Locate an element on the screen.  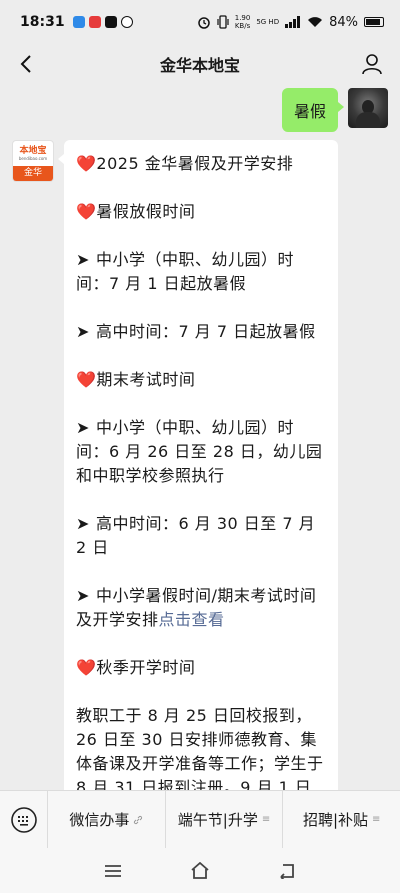
vibrate-icon is located at coordinates (223, 22).